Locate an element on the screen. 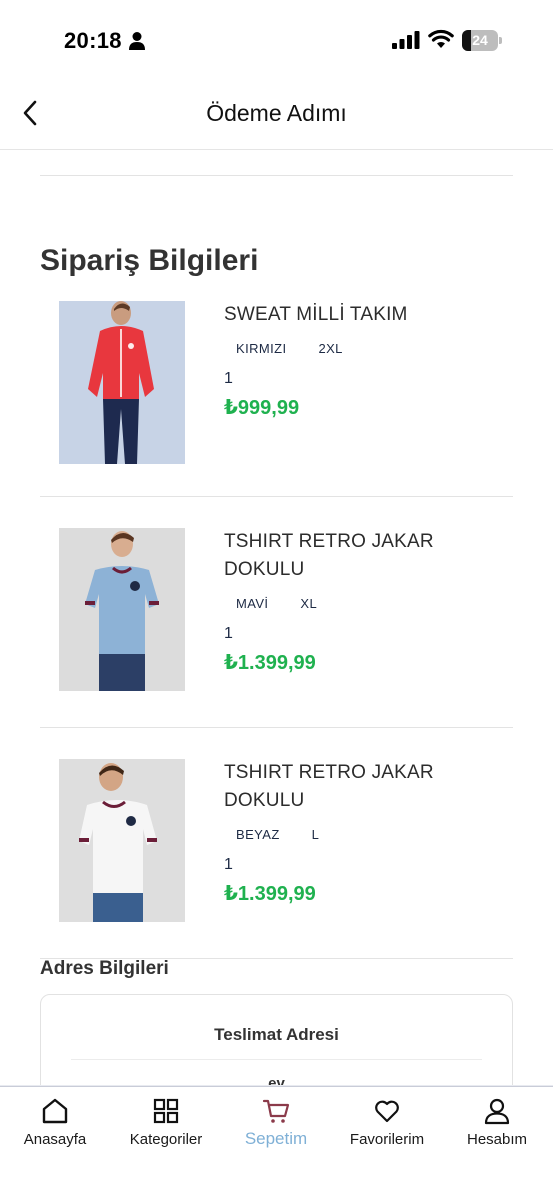 The image size is (553, 1200). product-size: 2XL is located at coordinates (330, 348).